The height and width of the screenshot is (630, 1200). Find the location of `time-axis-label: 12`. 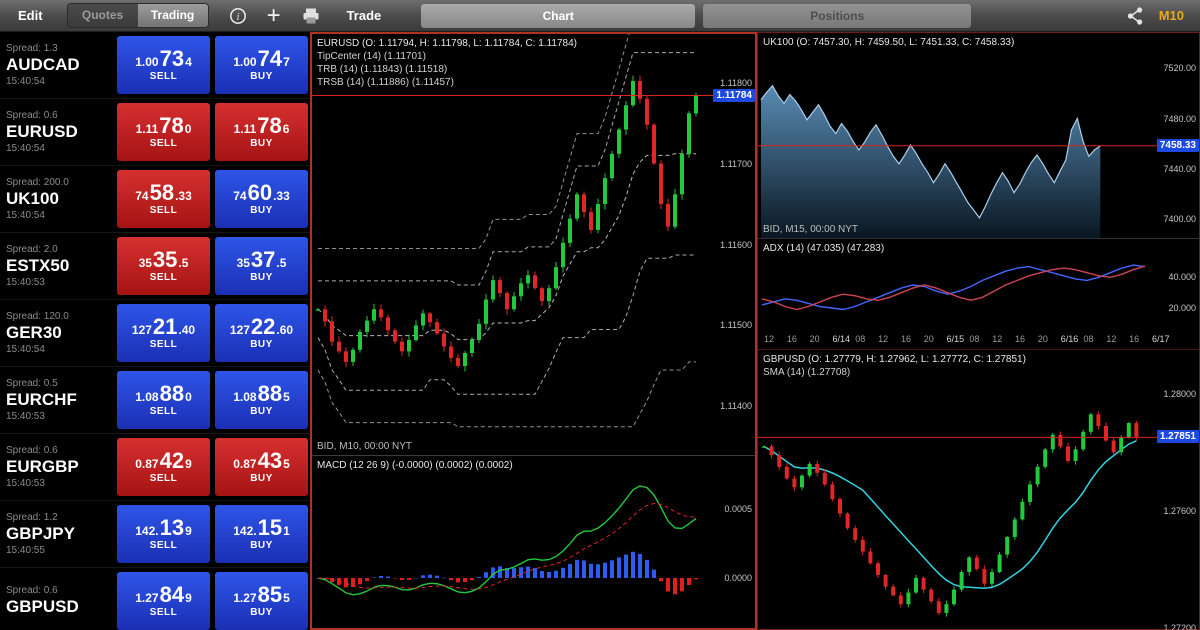

time-axis-label: 12 is located at coordinates (769, 339).